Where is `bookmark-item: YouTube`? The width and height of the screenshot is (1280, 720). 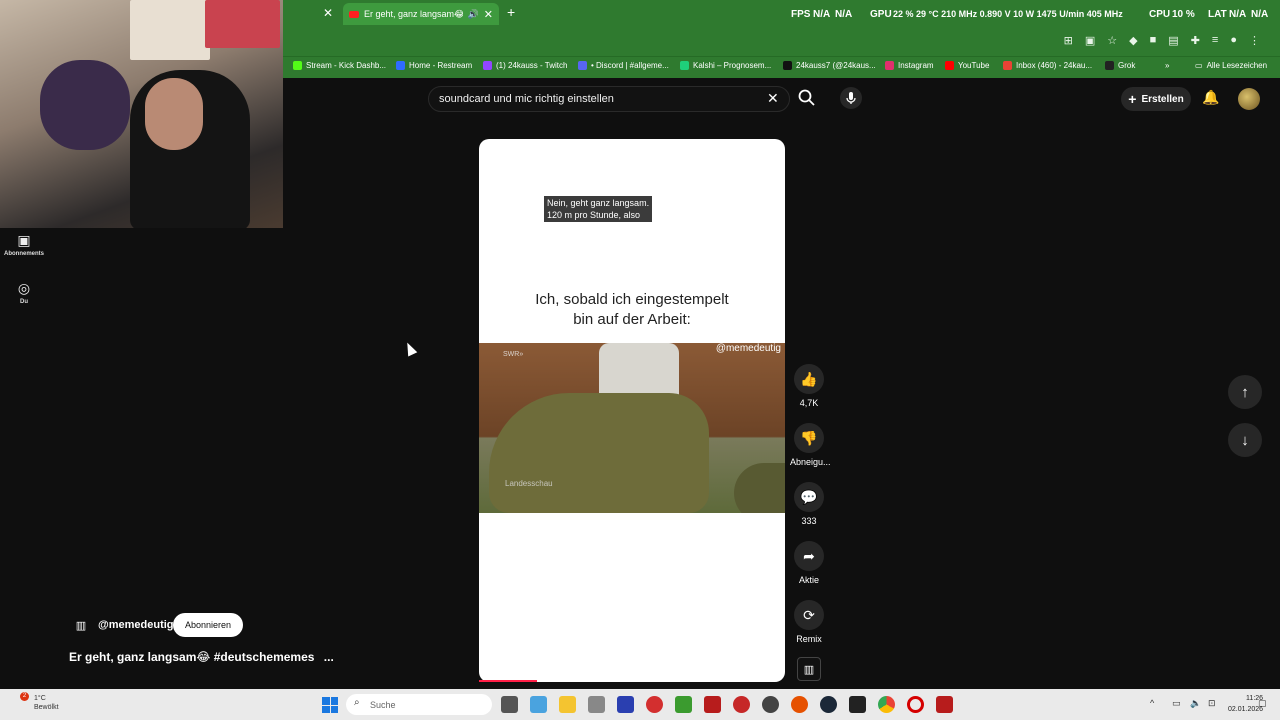
bookmark-item: YouTube is located at coordinates (967, 65).